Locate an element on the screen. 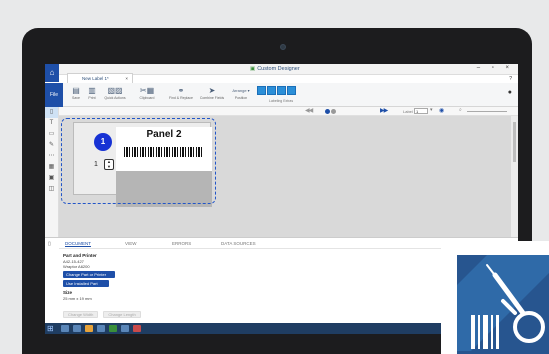  scrollbar-thumb is located at coordinates (514, 142).